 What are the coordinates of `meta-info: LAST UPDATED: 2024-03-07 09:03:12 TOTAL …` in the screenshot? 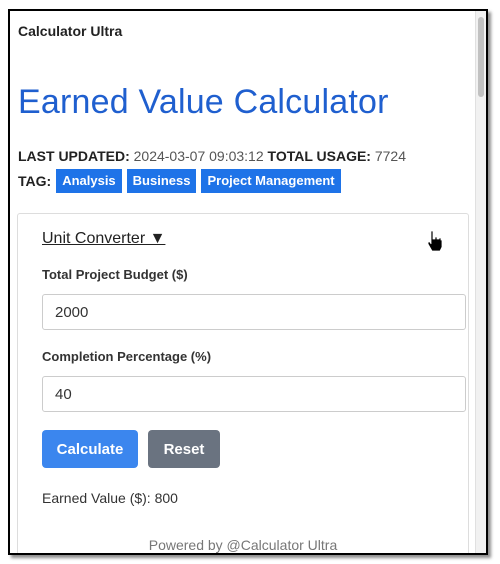 It's located at (212, 156).